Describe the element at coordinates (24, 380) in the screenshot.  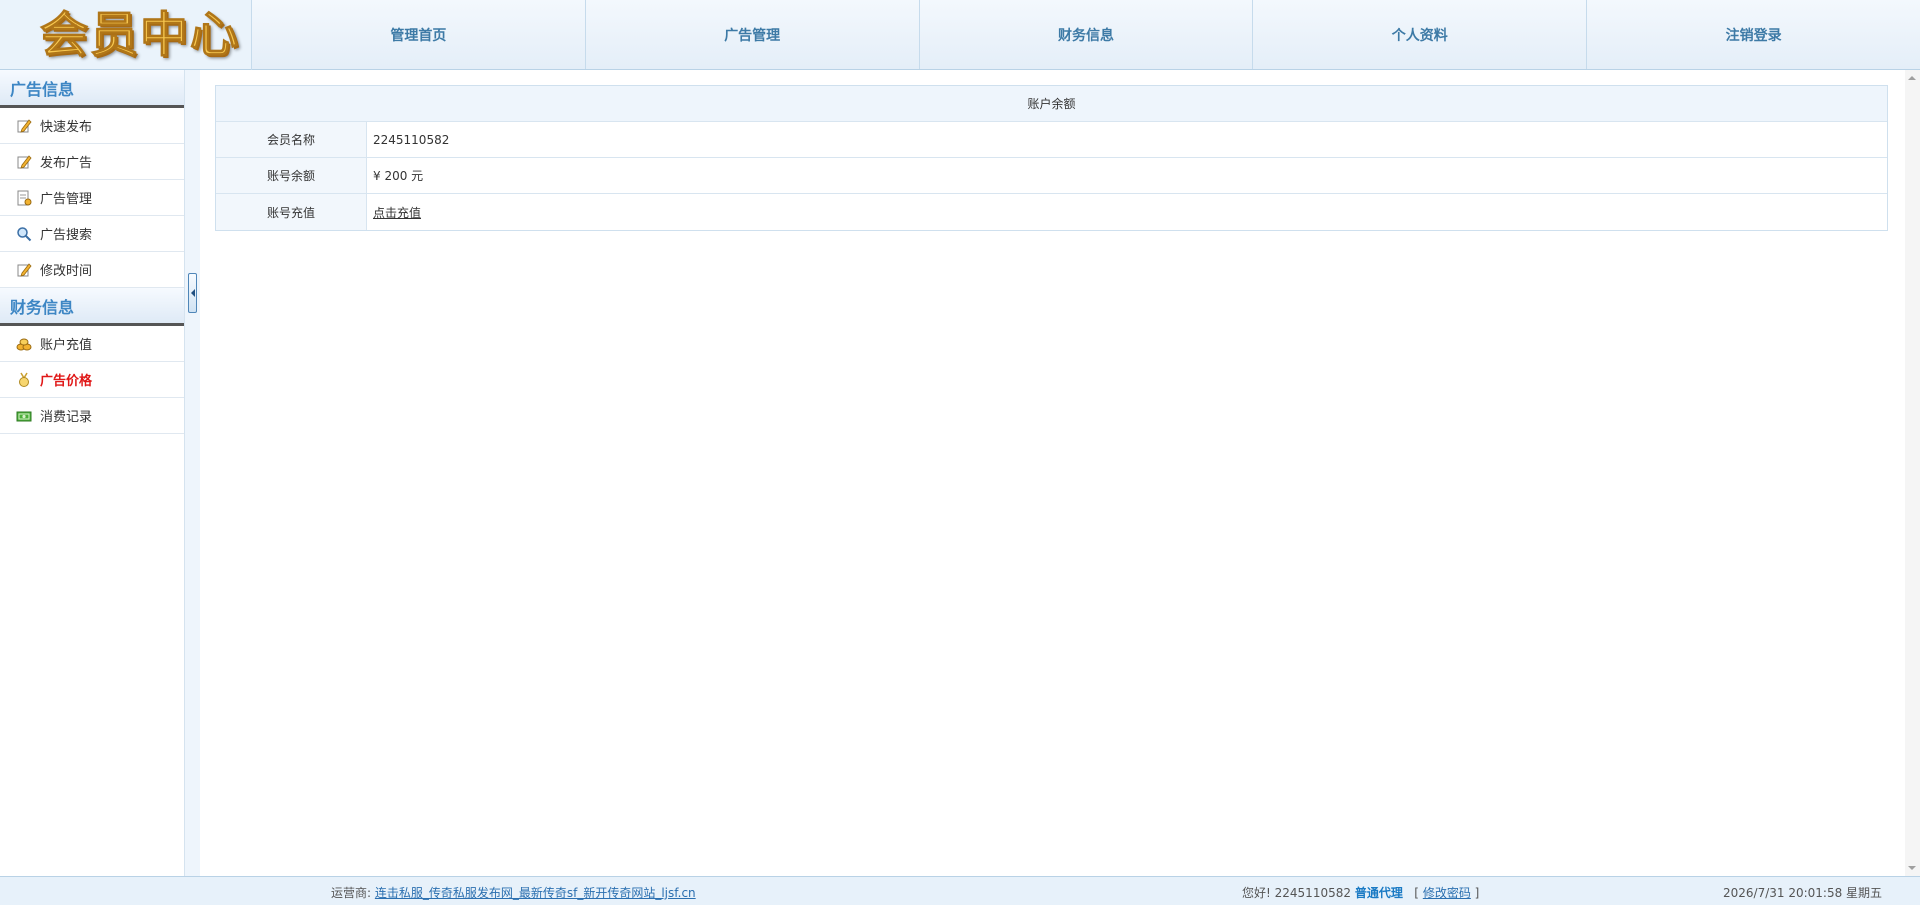
I see `medal-icon` at that location.